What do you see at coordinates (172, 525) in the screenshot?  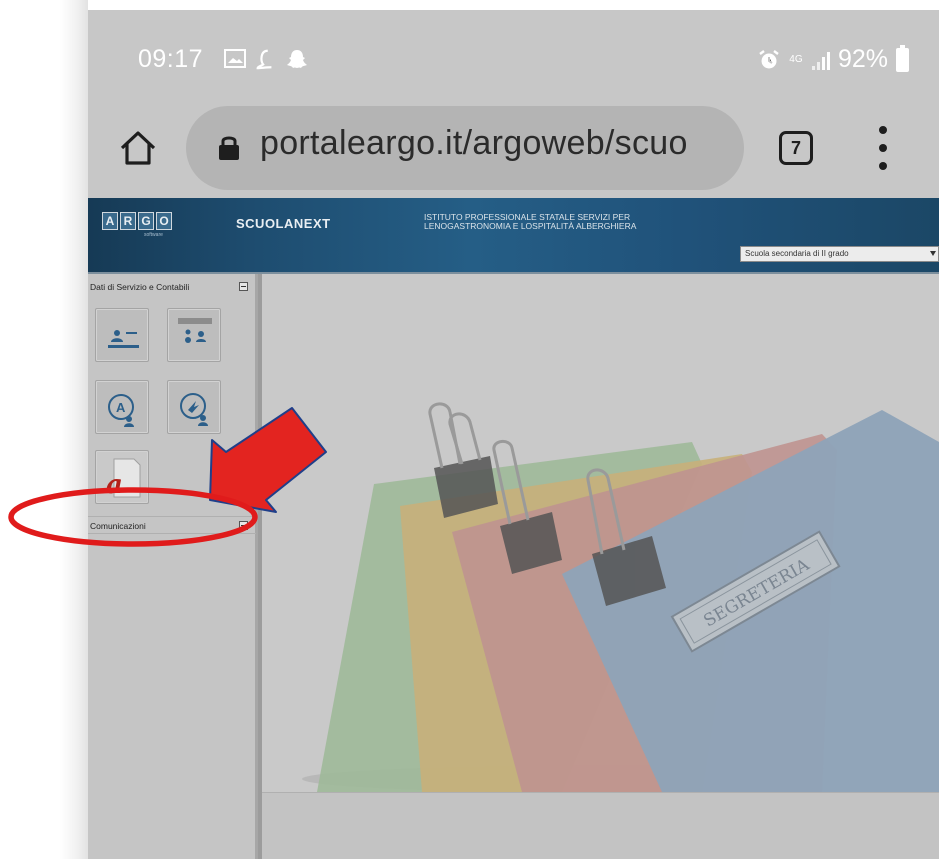 I see `section-comunicazioni: Comunicazioni` at bounding box center [172, 525].